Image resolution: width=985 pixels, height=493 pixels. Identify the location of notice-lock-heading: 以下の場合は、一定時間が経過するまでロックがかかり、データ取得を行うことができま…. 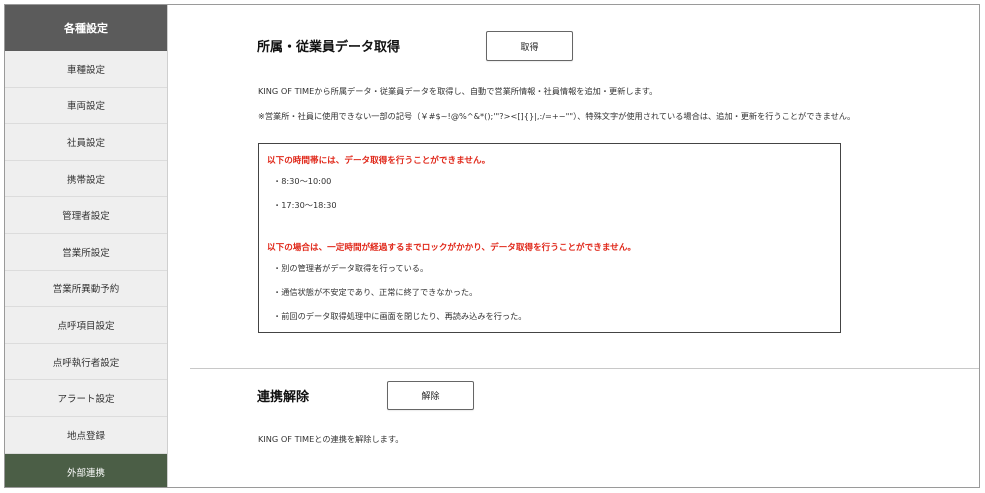
(451, 248).